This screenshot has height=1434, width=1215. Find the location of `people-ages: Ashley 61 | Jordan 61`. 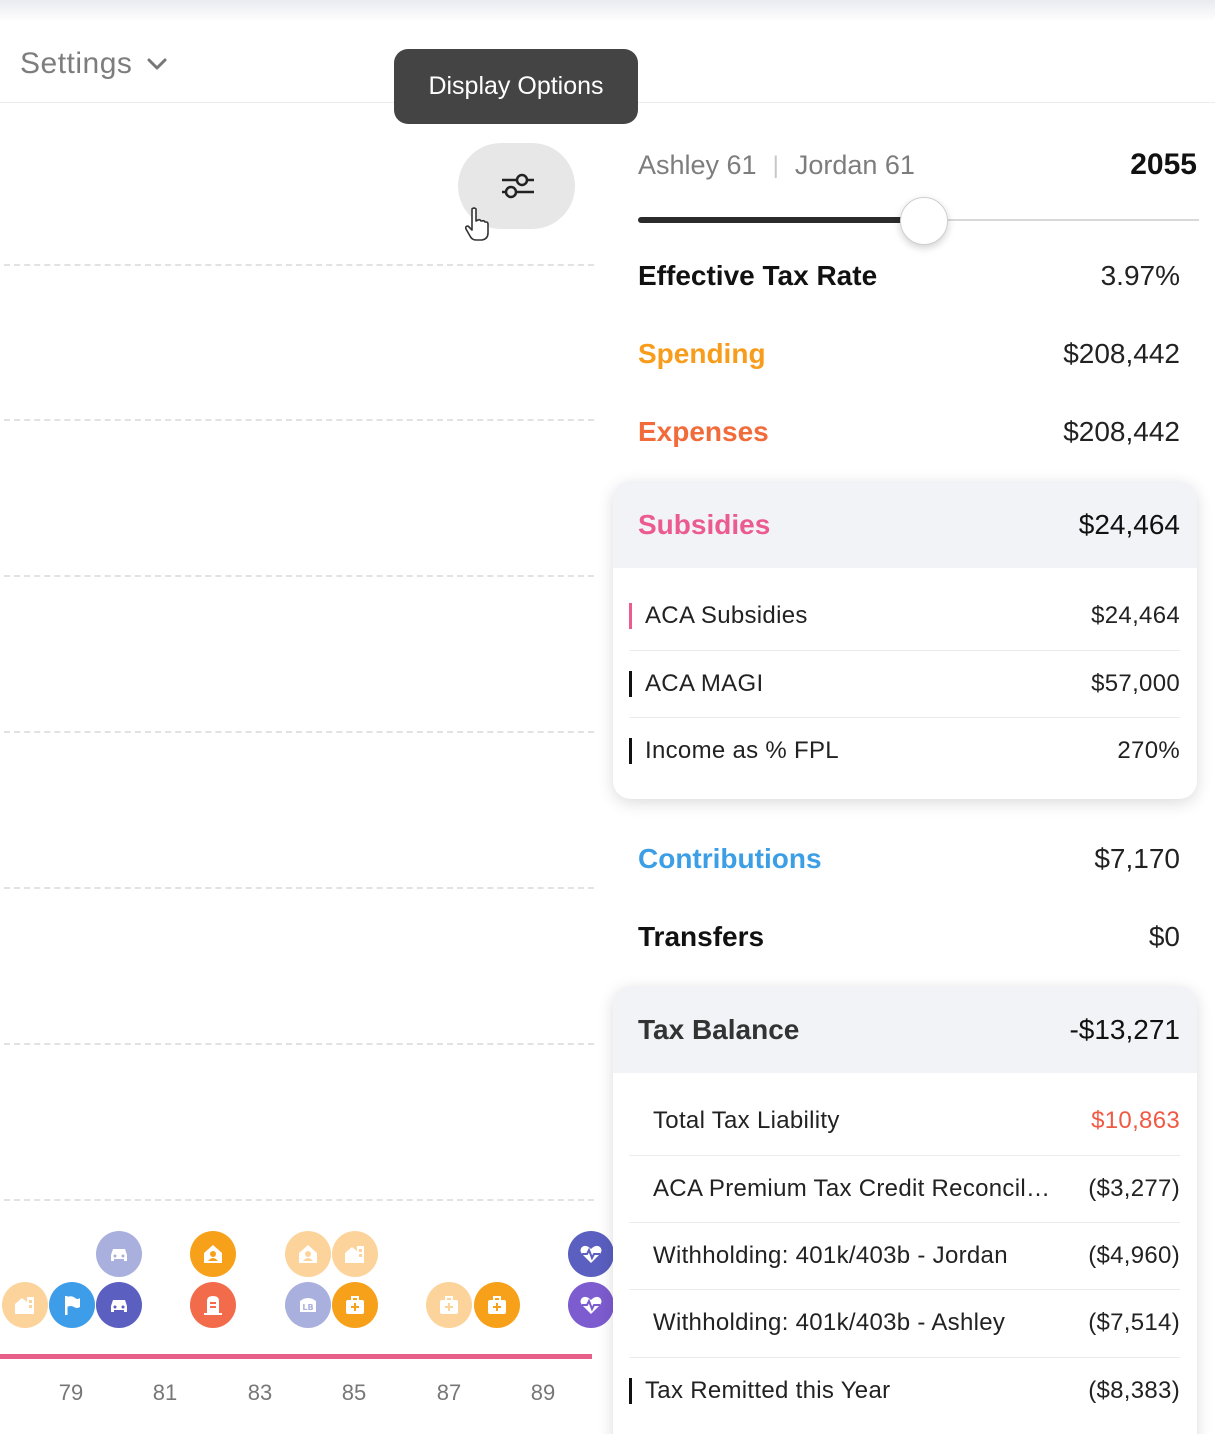

people-ages: Ashley 61 | Jordan 61 is located at coordinates (776, 165).